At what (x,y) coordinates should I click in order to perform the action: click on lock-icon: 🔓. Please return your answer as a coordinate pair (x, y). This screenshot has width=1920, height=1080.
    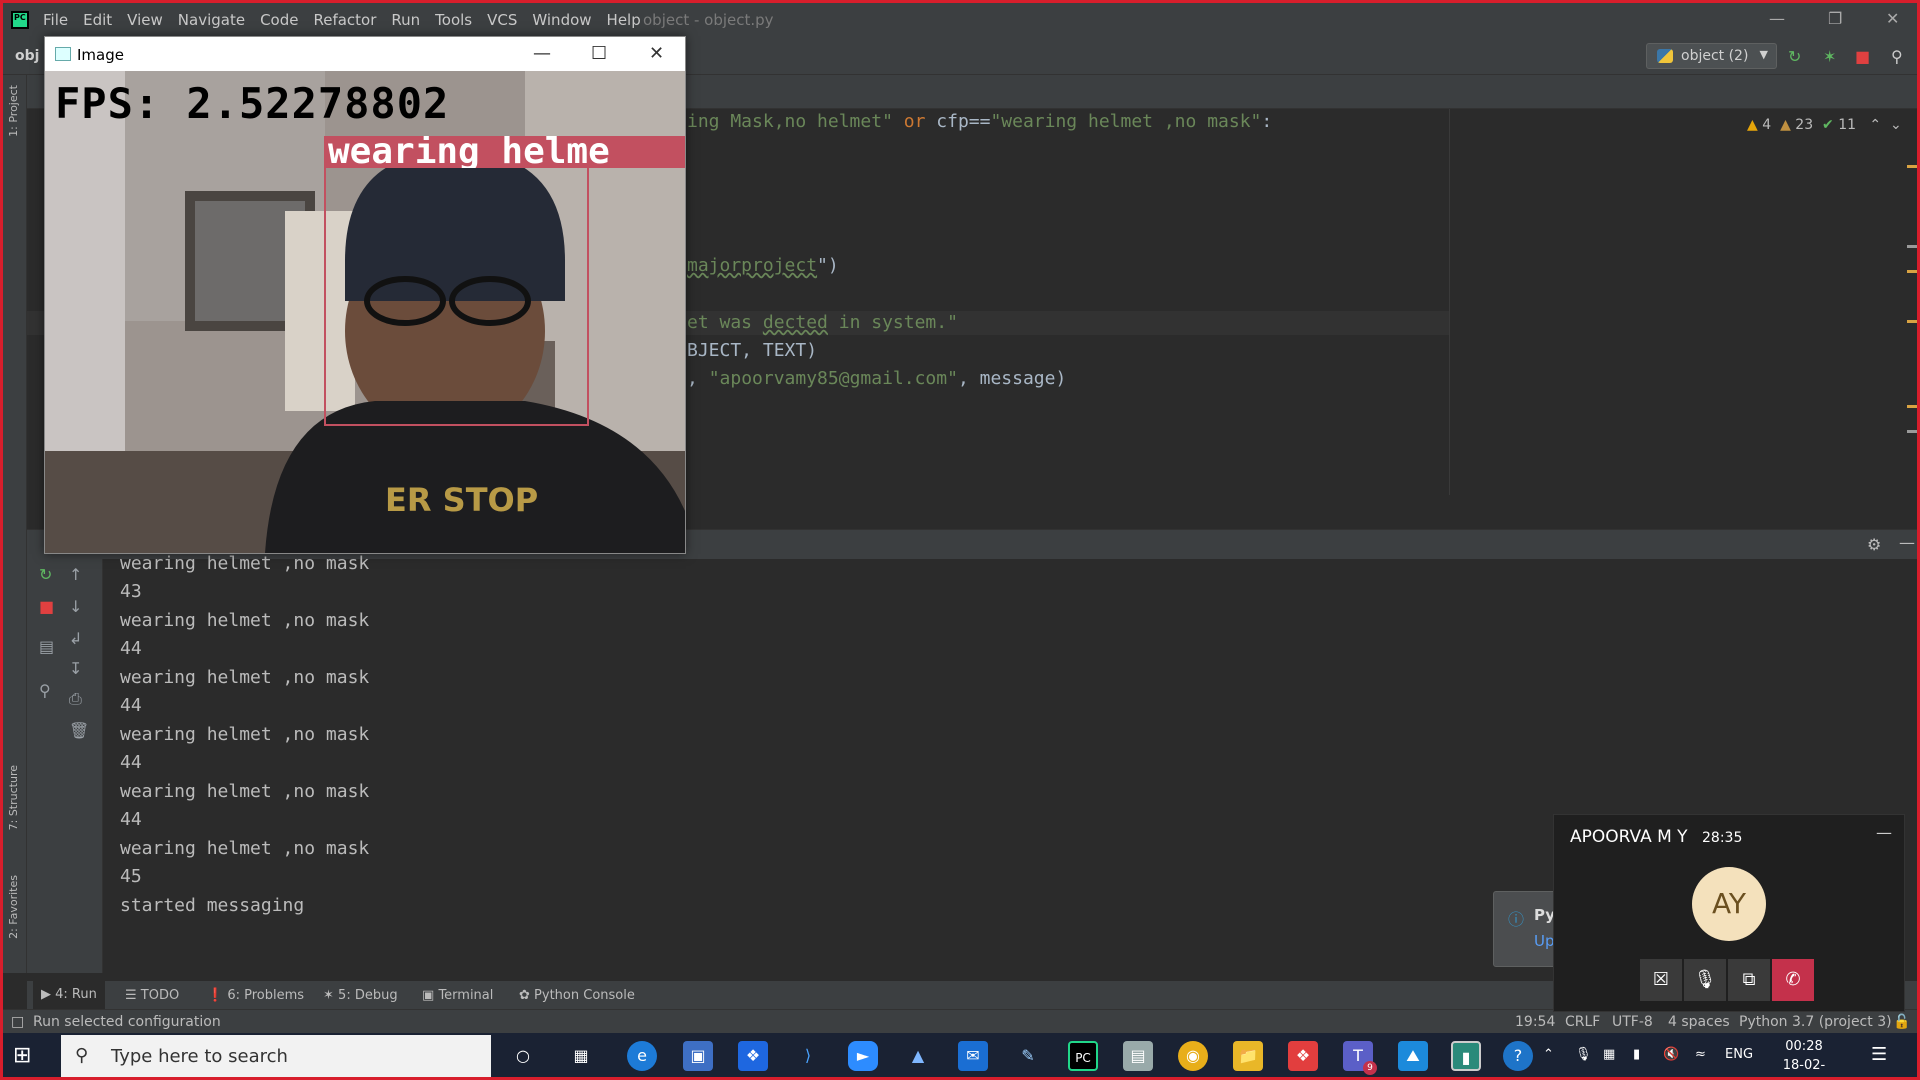
    Looking at the image, I should click on (1901, 1022).